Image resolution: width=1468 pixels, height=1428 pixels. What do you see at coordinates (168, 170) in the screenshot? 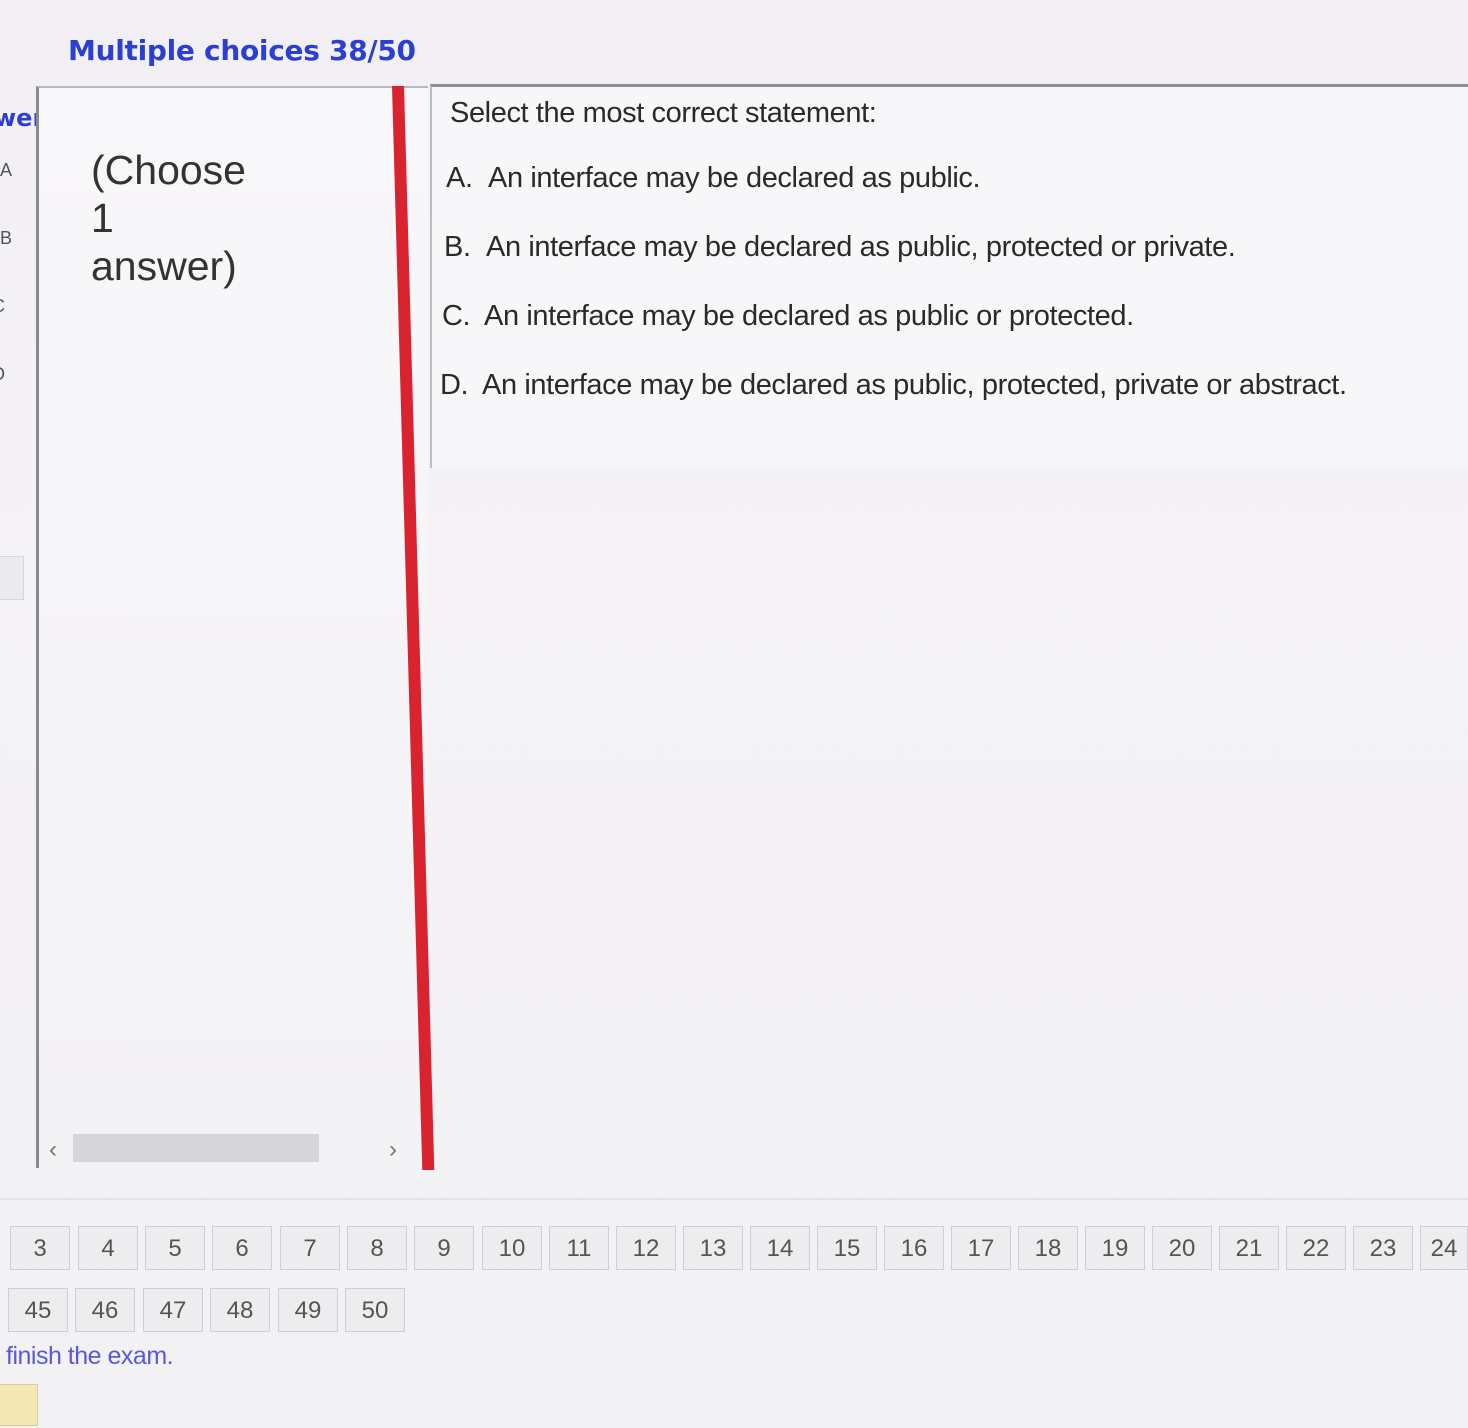
I see `instruction-line-1: (Choose` at bounding box center [168, 170].